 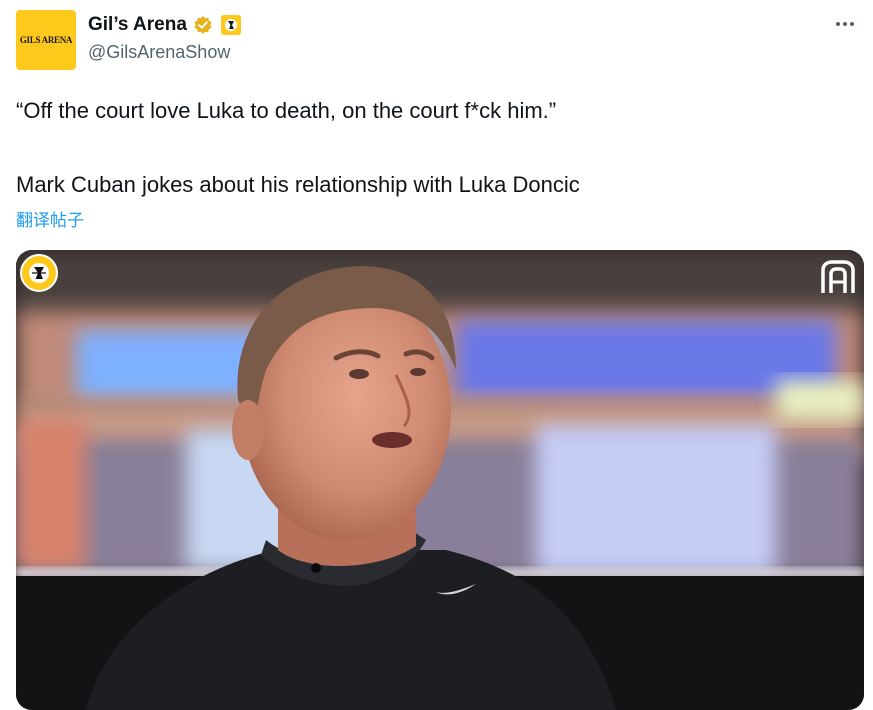 I want to click on gils-arena-badge-icon, so click(x=230, y=25).